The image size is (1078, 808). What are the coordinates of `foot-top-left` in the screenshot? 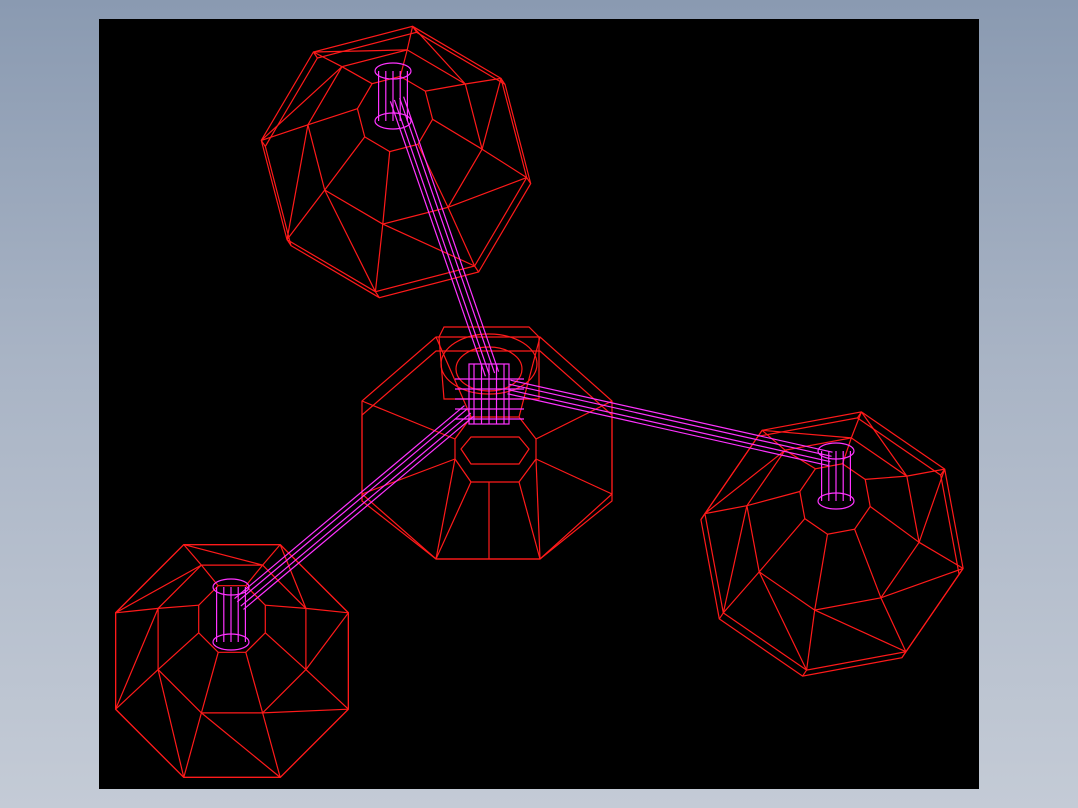 It's located at (396, 162).